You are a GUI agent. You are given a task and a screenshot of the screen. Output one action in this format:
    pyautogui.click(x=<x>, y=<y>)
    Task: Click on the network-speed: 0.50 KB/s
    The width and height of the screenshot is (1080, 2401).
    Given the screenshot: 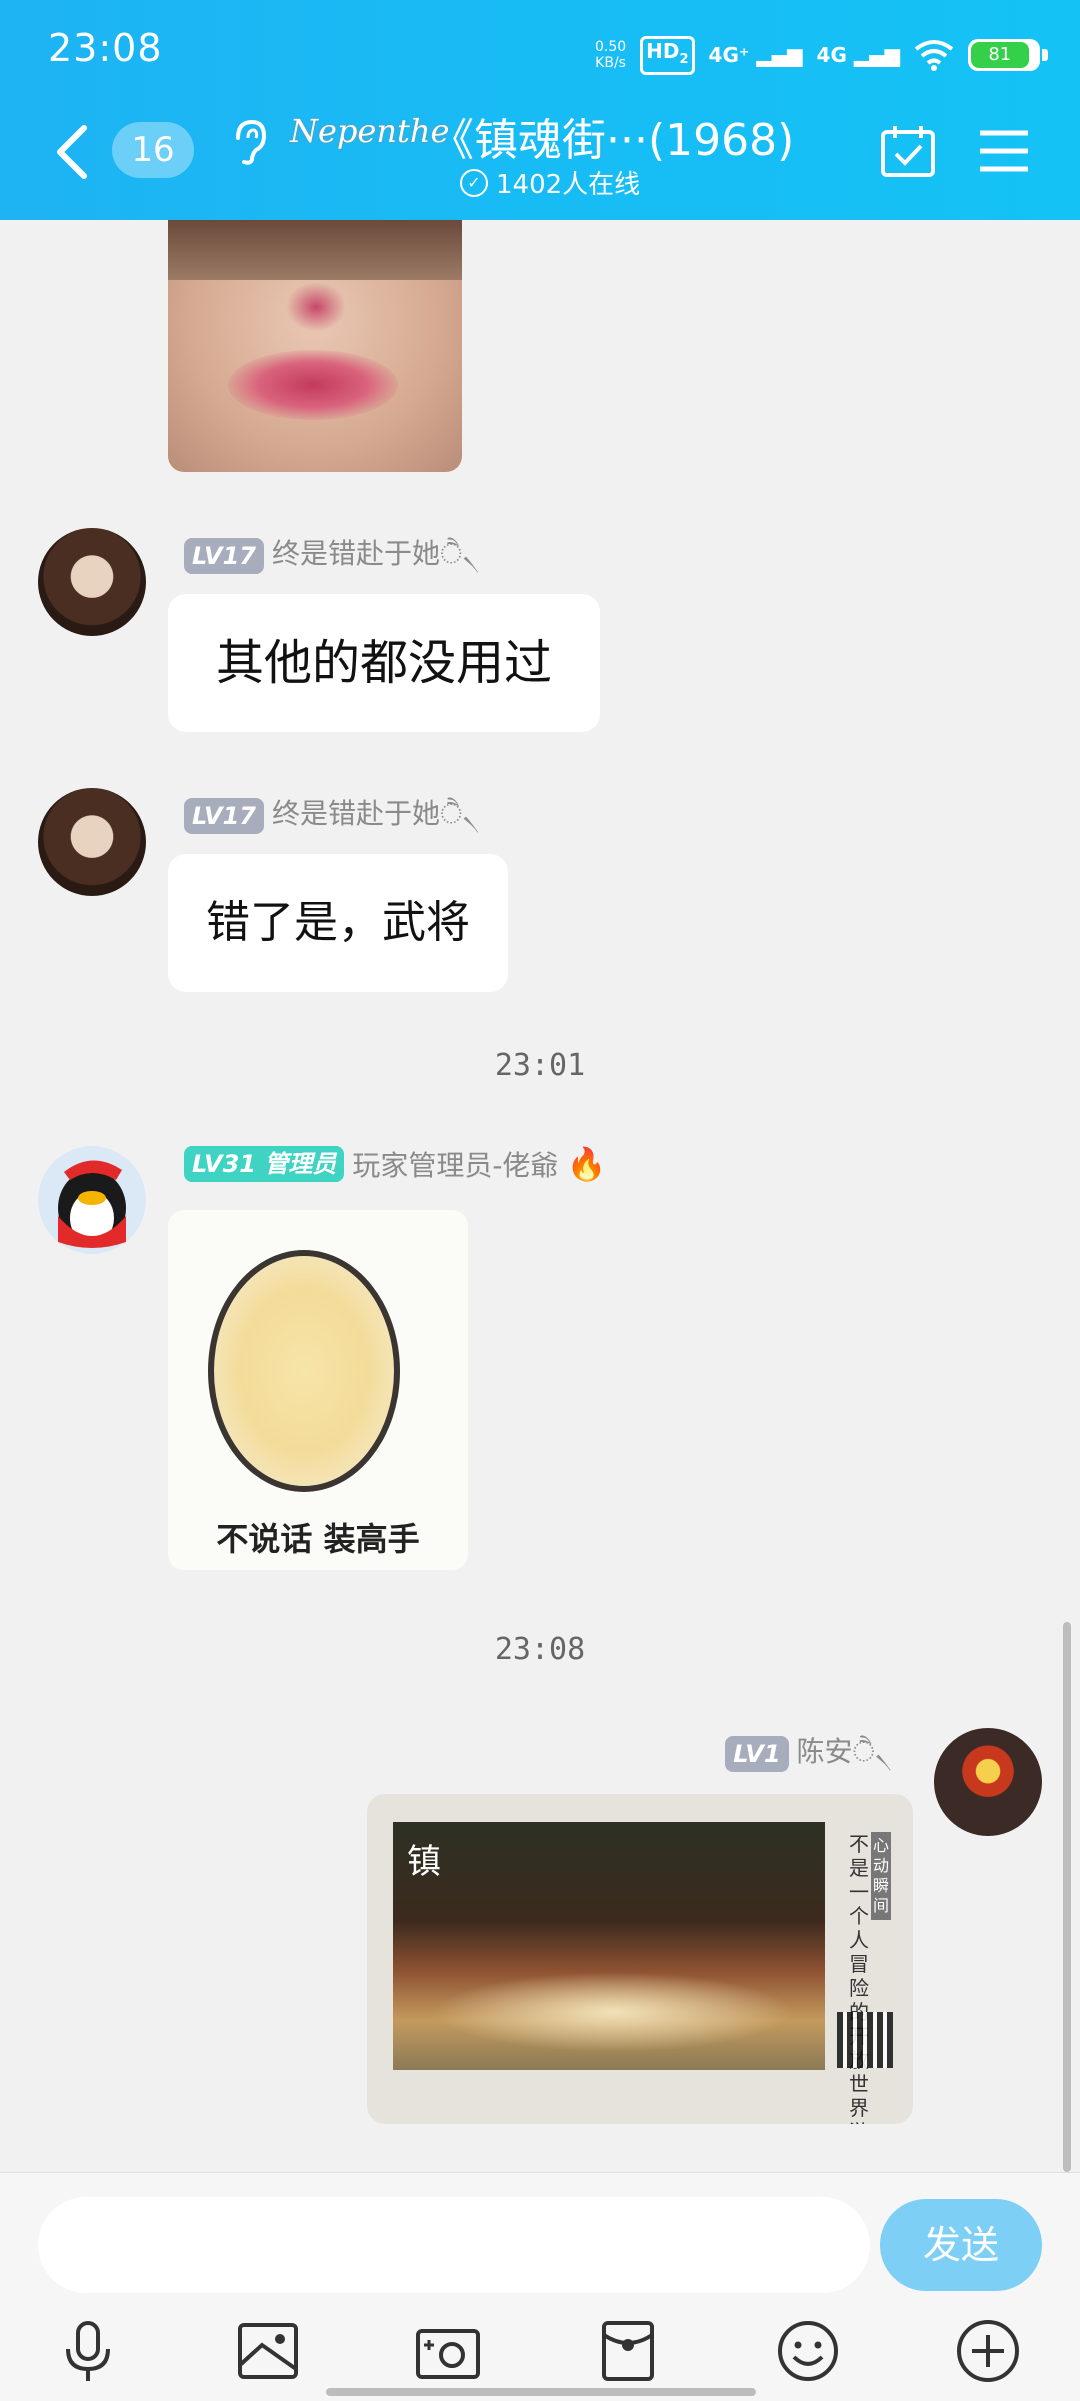 What is the action you would take?
    pyautogui.click(x=610, y=55)
    